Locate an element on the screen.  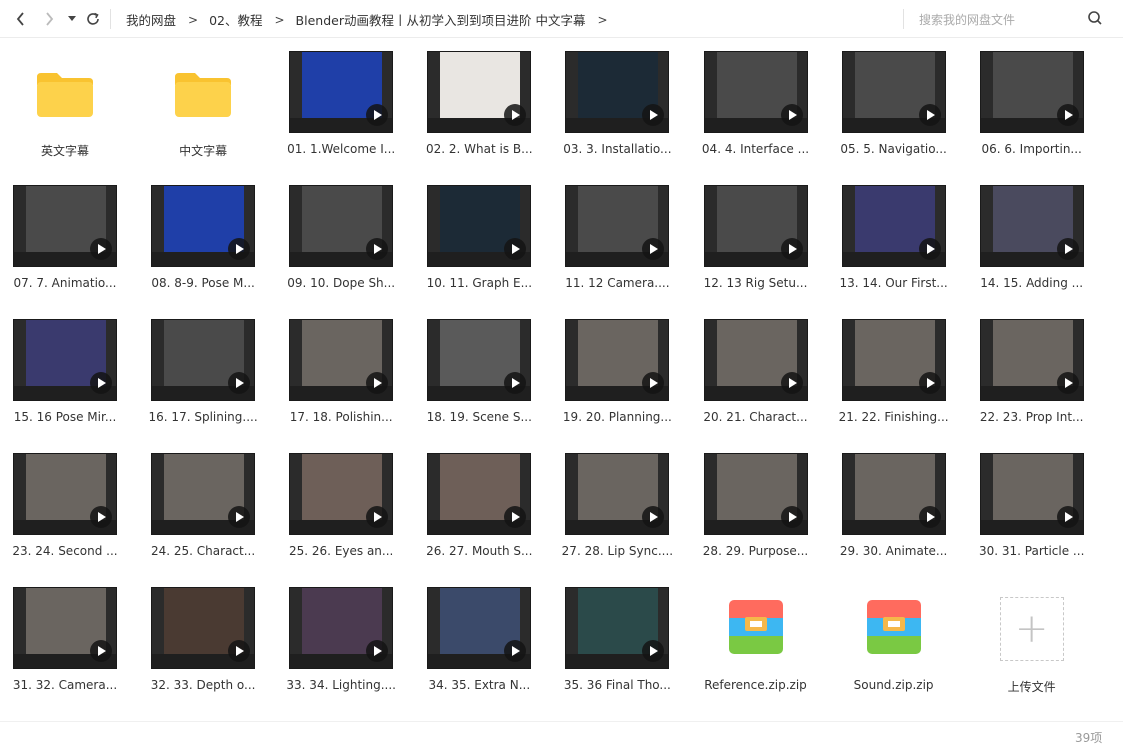
folder-icon is located at coordinates (65, 95).